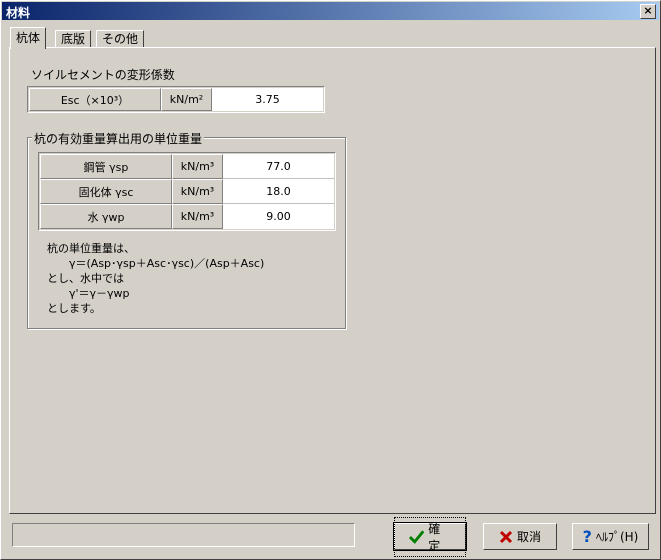 The width and height of the screenshot is (661, 560). I want to click on soil-cement-table: Esc（×10³） kN/m² 3.75, so click(176, 99).